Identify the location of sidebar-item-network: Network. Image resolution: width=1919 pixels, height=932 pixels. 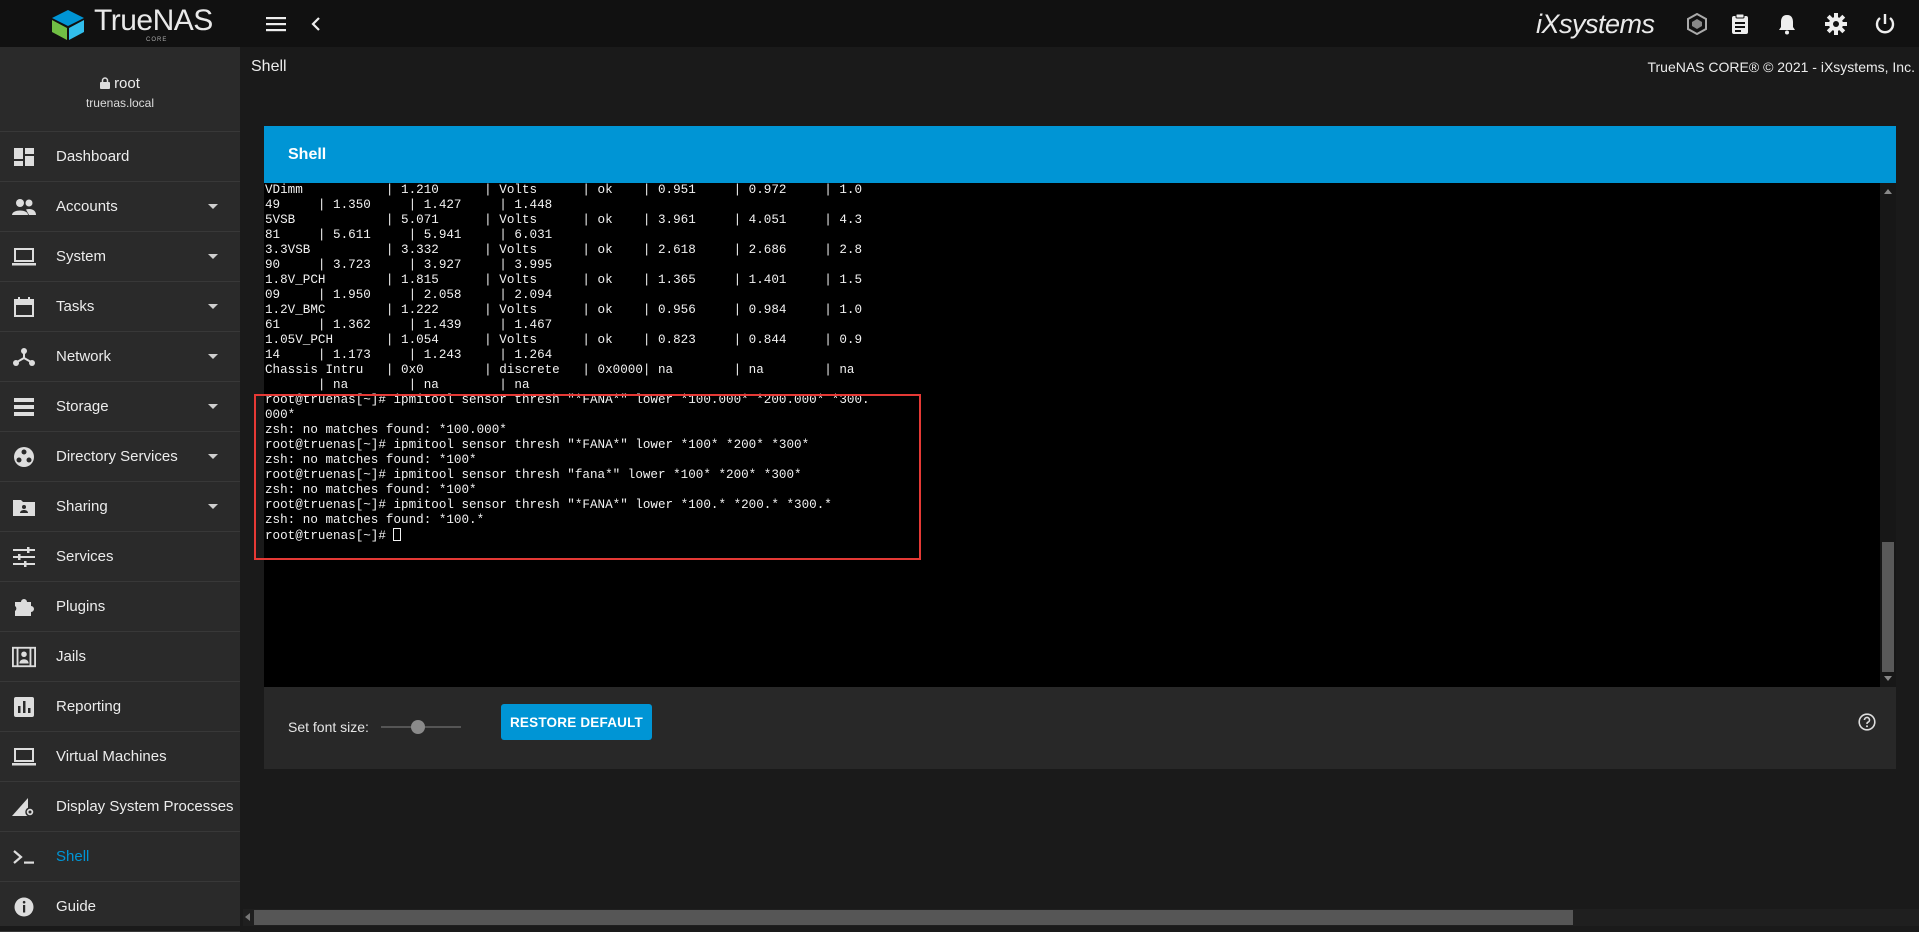
(120, 357).